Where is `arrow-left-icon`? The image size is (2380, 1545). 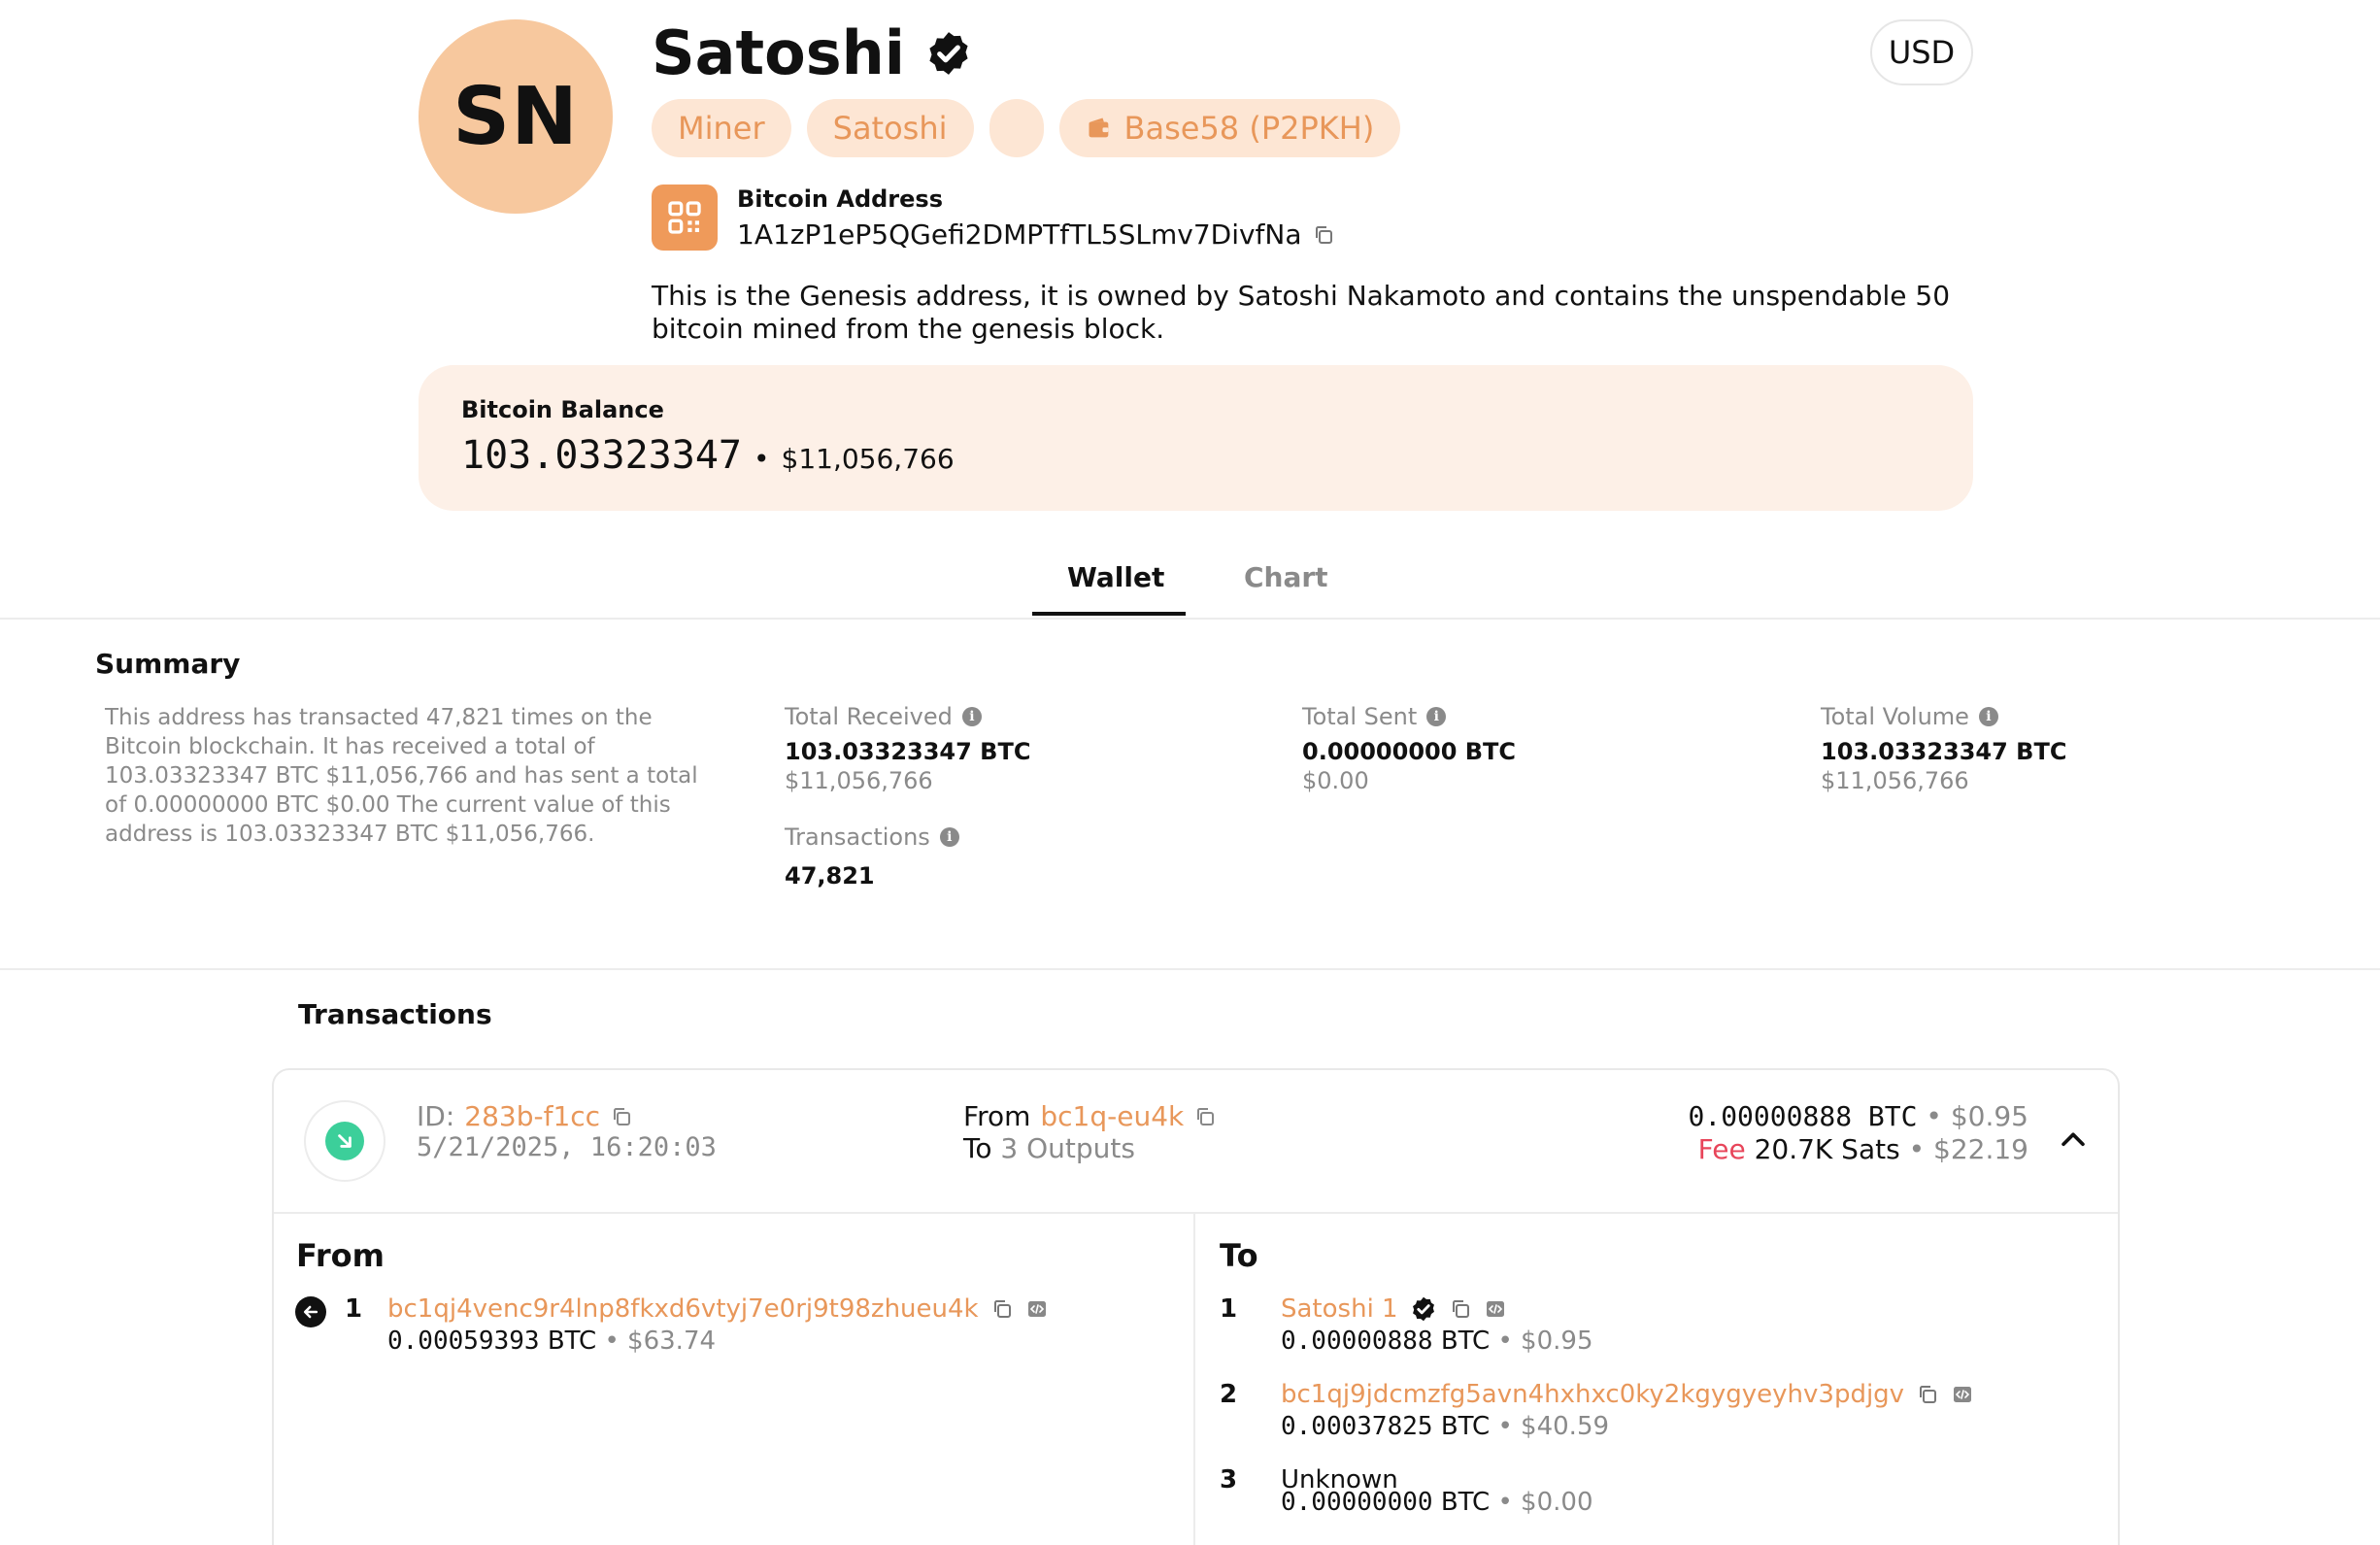
arrow-left-icon is located at coordinates (310, 1311).